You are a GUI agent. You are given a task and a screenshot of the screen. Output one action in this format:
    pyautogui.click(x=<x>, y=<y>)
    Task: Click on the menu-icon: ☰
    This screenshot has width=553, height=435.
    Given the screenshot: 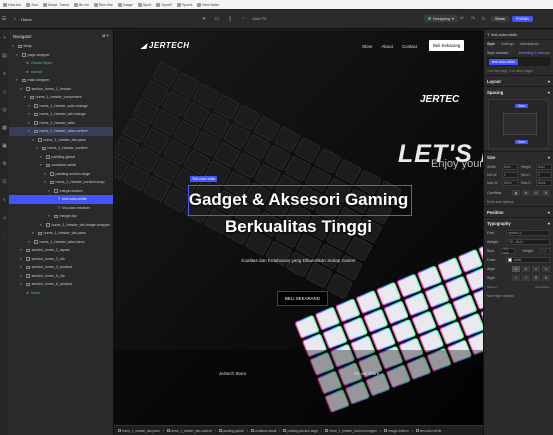 What is the action you would take?
    pyautogui.click(x=4, y=19)
    